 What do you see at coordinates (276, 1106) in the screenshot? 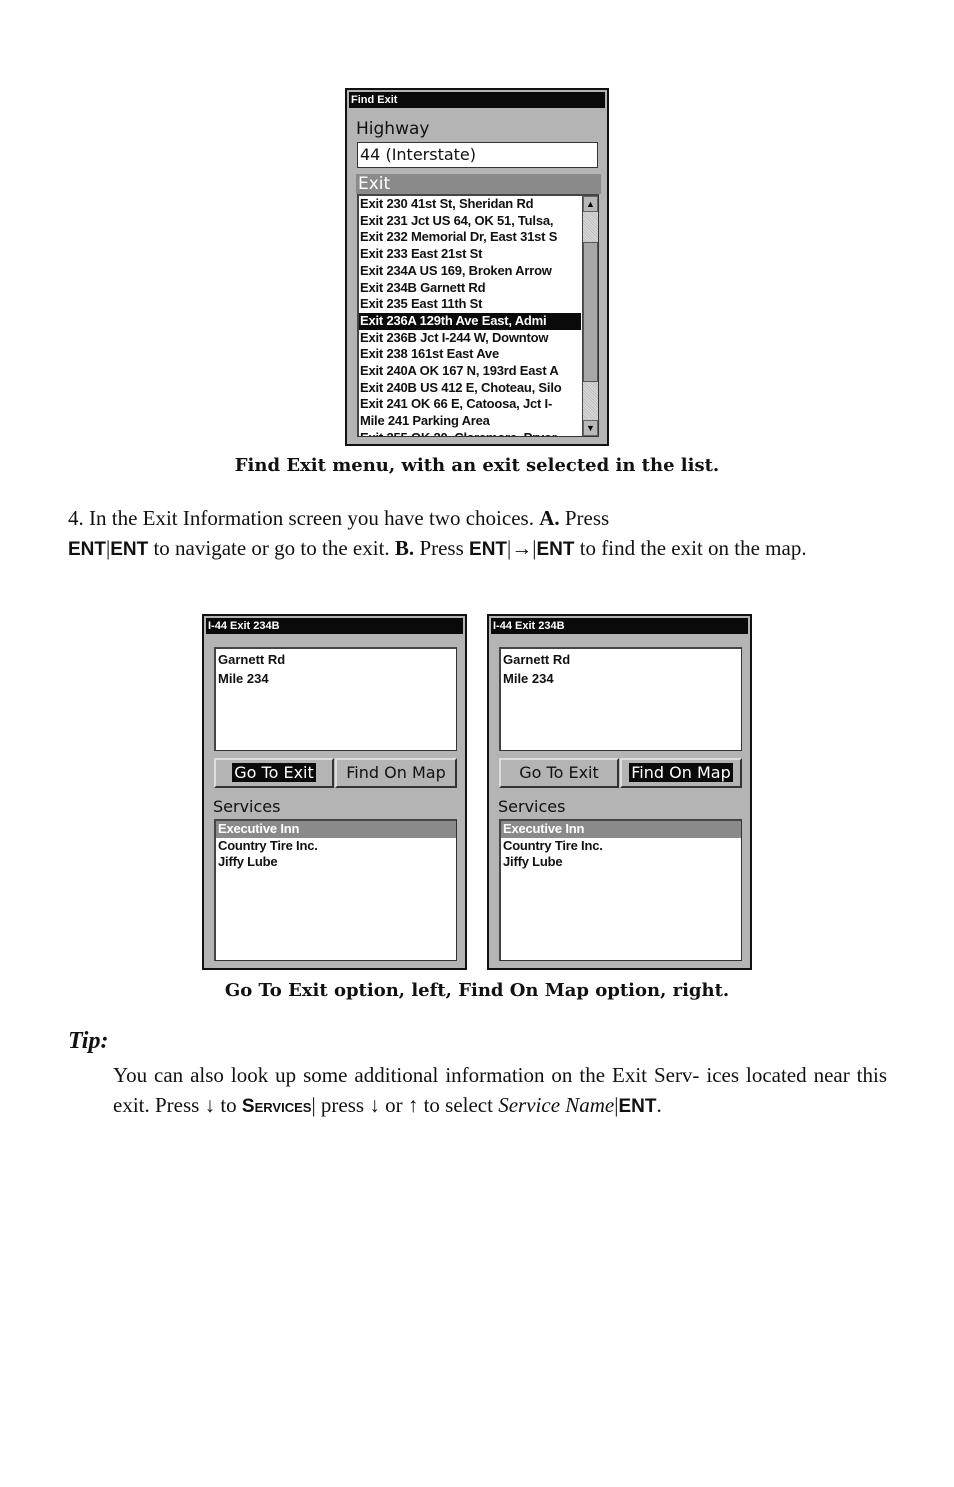
I see `key-services: Services` at bounding box center [276, 1106].